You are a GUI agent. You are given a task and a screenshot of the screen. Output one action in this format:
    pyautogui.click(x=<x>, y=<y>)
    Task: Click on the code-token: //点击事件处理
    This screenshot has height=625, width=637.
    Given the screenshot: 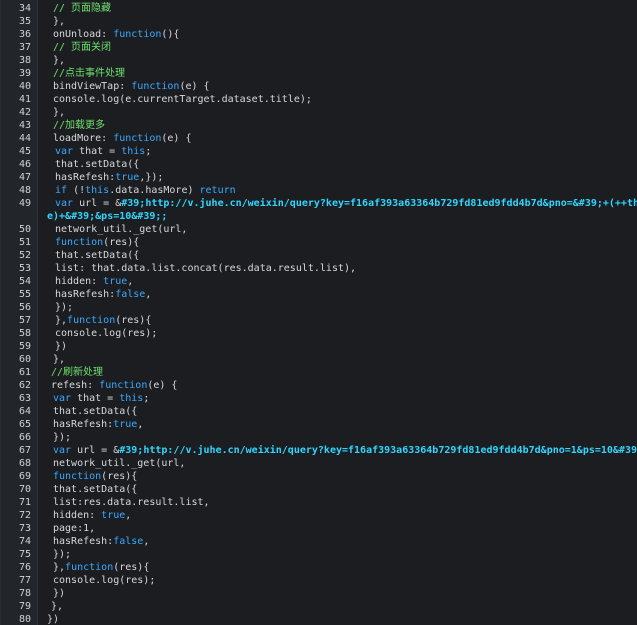 What is the action you would take?
    pyautogui.click(x=89, y=73)
    